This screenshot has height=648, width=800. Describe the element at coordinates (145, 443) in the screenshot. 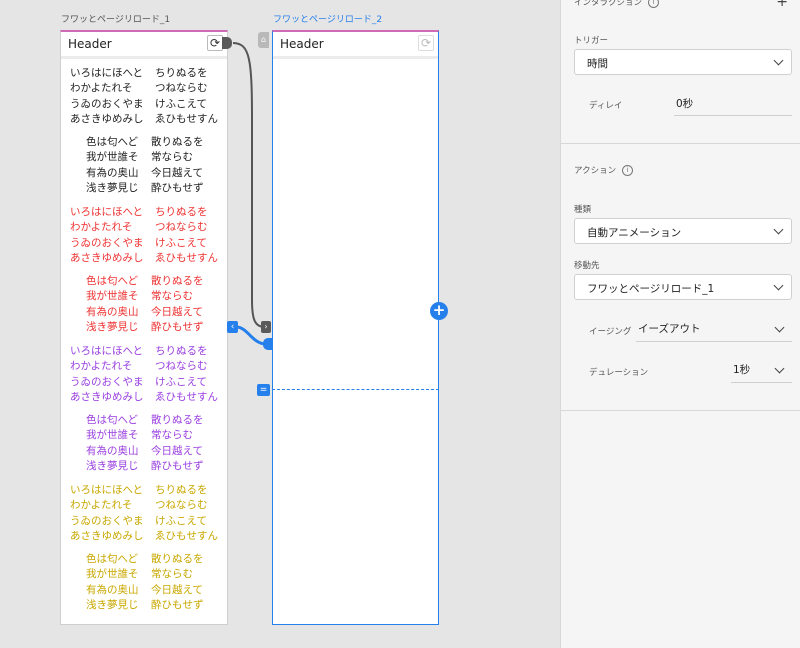

I see `poem-block: 色は匂へど 散りぬるを 我が世誰そ 常ならむ 有為の奥山 今日越えて浅き夢見じ 酔ひもせず` at that location.